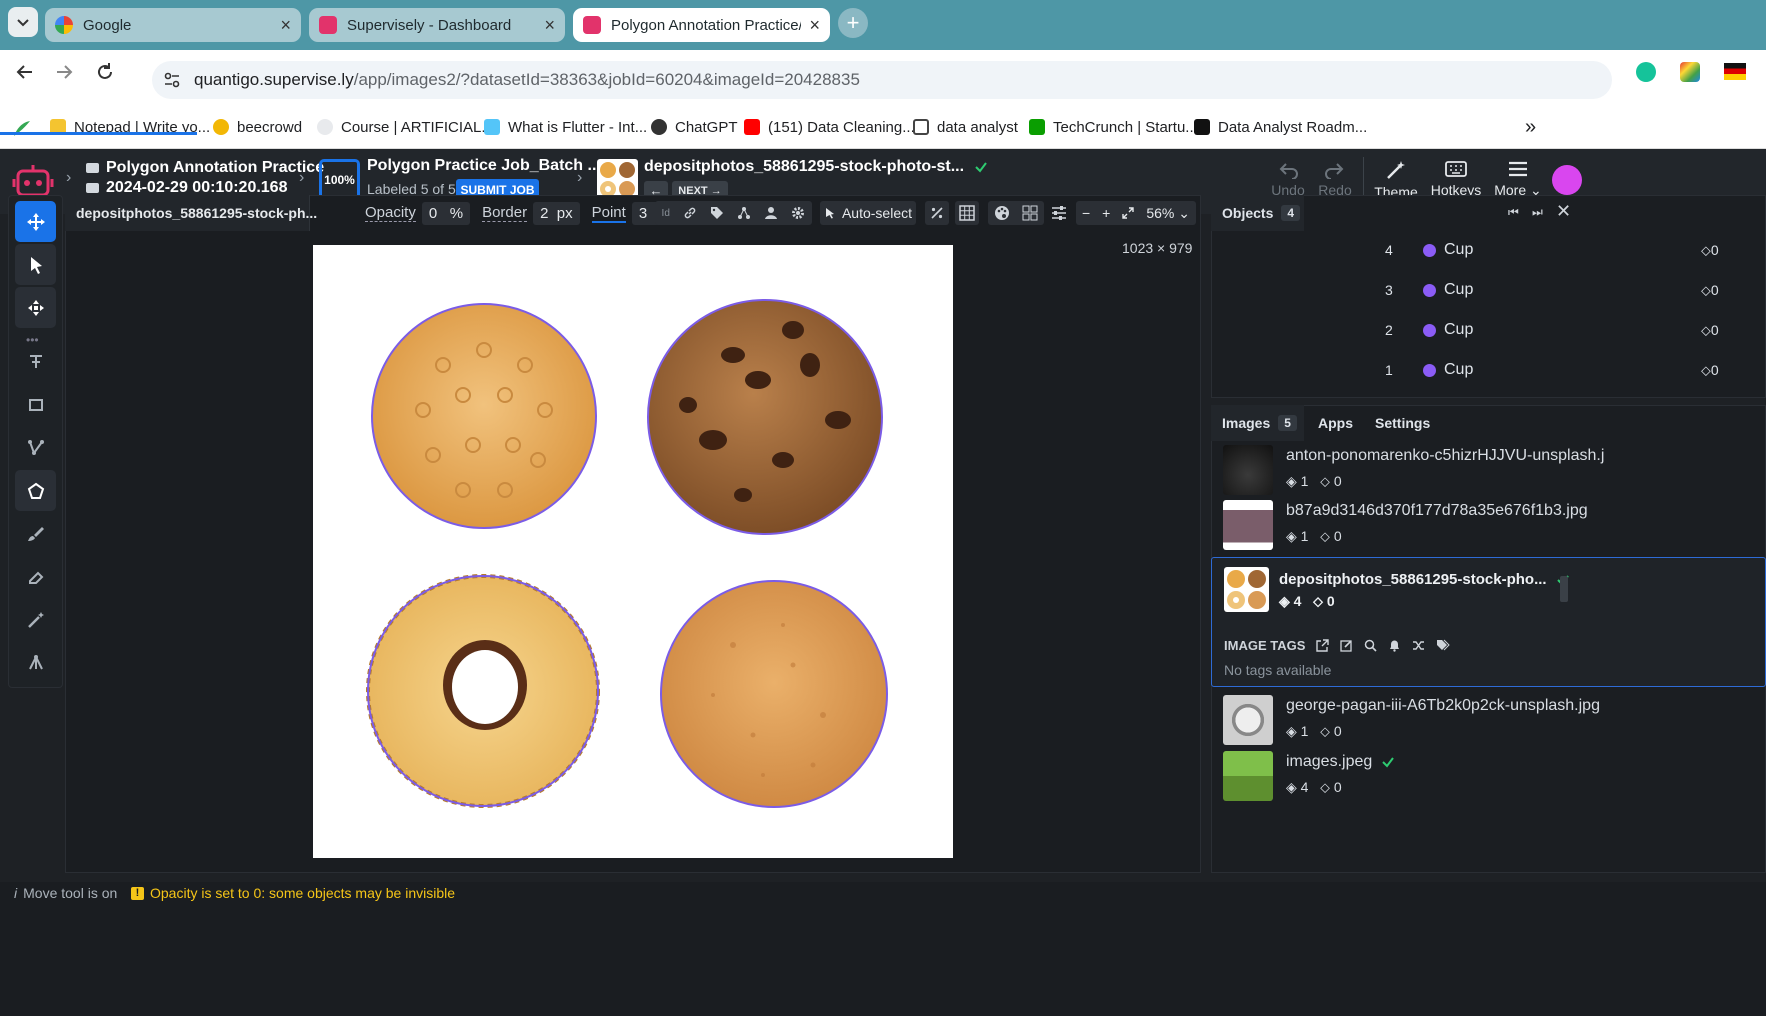 The image size is (1766, 1016). Describe the element at coordinates (1513, 212) in the screenshot. I see `first-object-button: ⏮` at that location.